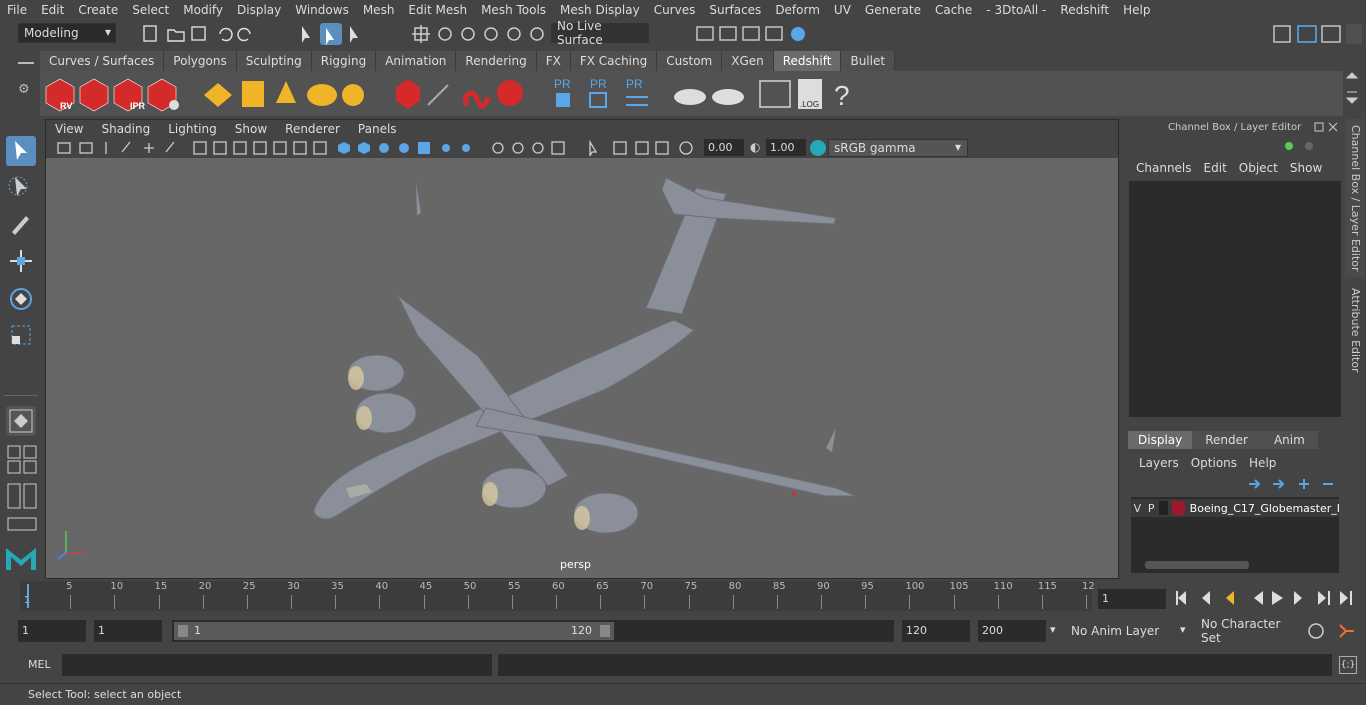 This screenshot has width=1366, height=705. I want to click on range-slider: 1 120, so click(533, 631).